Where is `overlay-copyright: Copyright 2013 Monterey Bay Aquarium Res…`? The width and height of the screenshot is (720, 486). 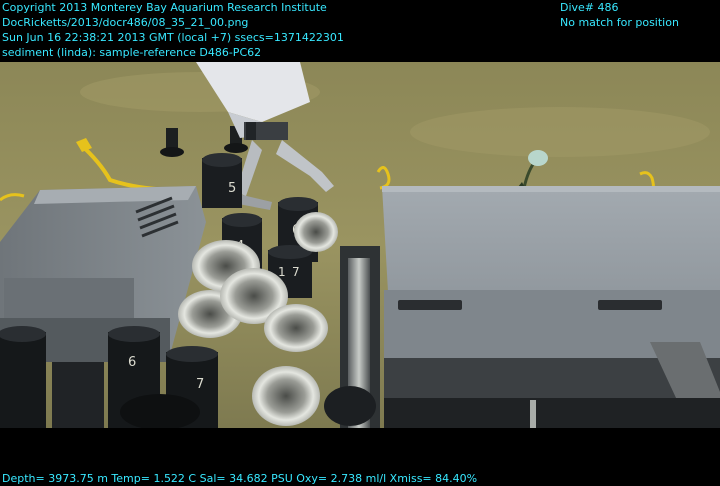
overlay-copyright: Copyright 2013 Monterey Bay Aquarium Res… is located at coordinates (164, 7).